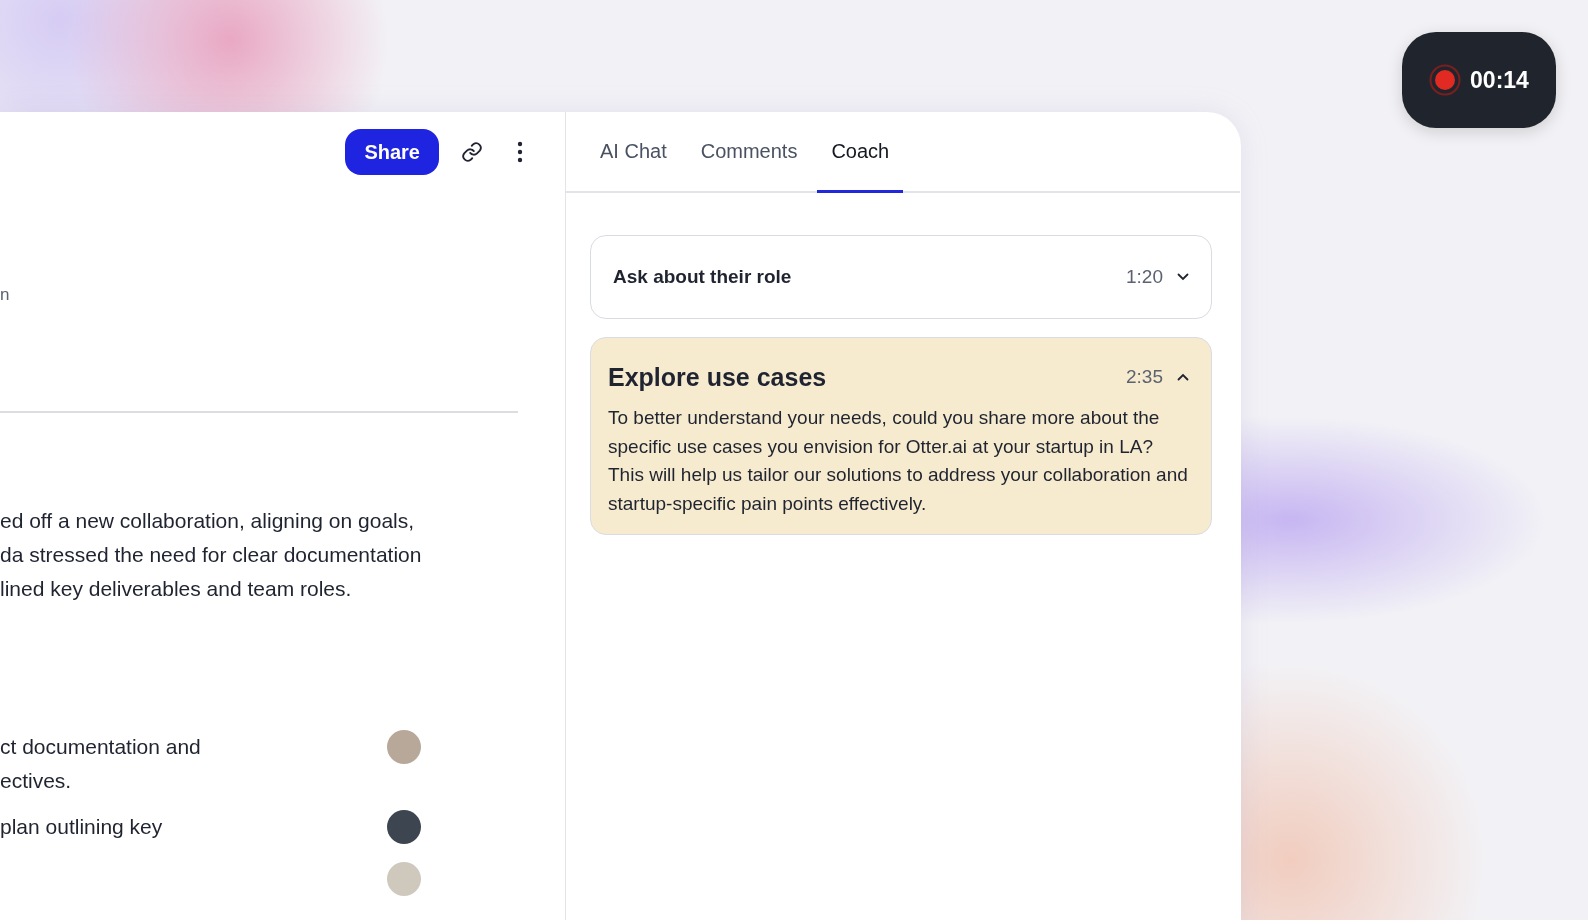  I want to click on share-button: Share, so click(392, 152).